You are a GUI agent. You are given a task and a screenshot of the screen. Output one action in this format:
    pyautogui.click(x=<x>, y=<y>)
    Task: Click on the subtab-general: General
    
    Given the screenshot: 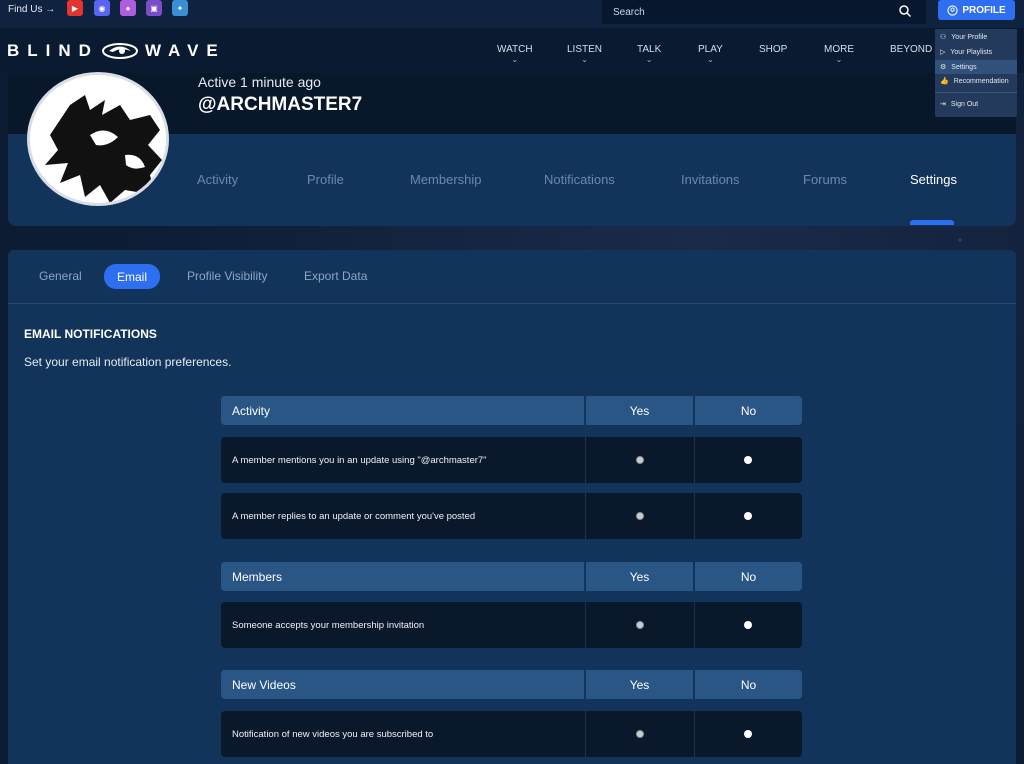 What is the action you would take?
    pyautogui.click(x=60, y=276)
    